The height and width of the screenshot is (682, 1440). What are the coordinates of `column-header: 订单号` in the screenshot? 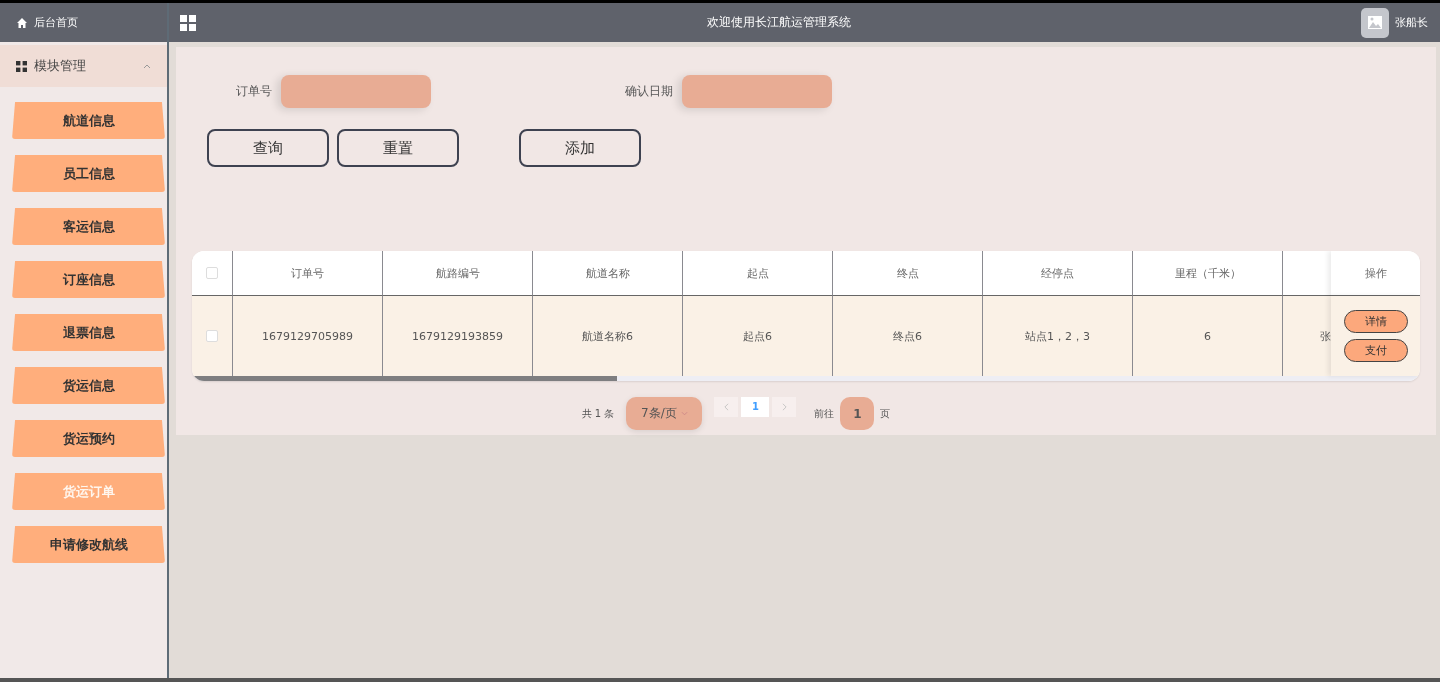 It's located at (308, 273).